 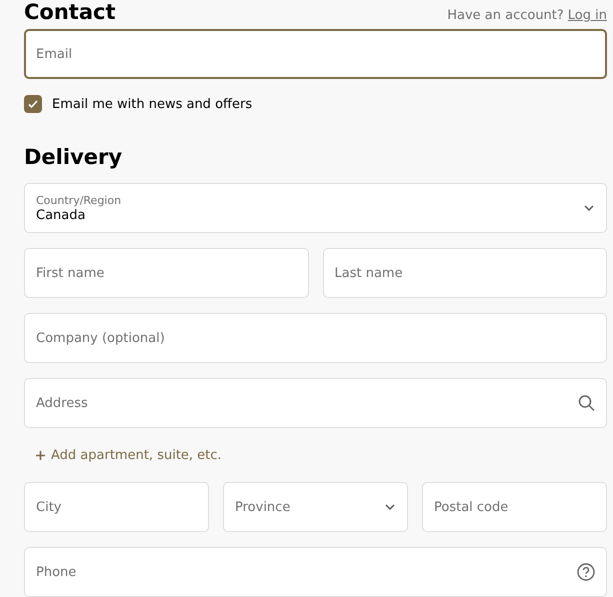 What do you see at coordinates (315, 54) in the screenshot?
I see `email-field: Email` at bounding box center [315, 54].